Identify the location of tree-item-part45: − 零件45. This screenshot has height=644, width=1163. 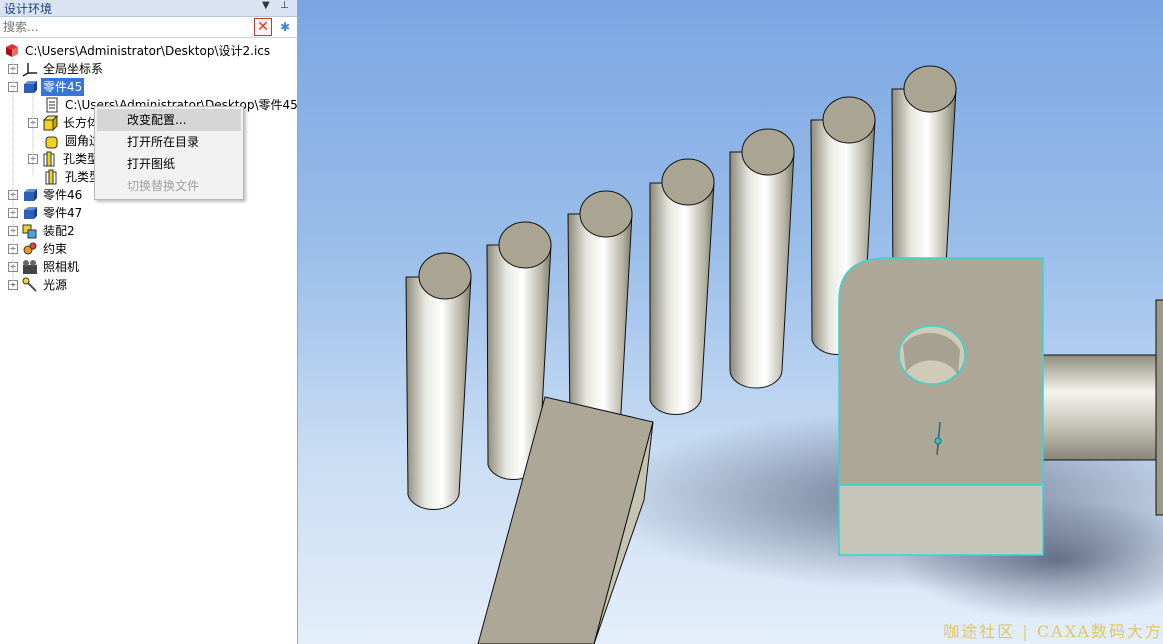
(46, 87).